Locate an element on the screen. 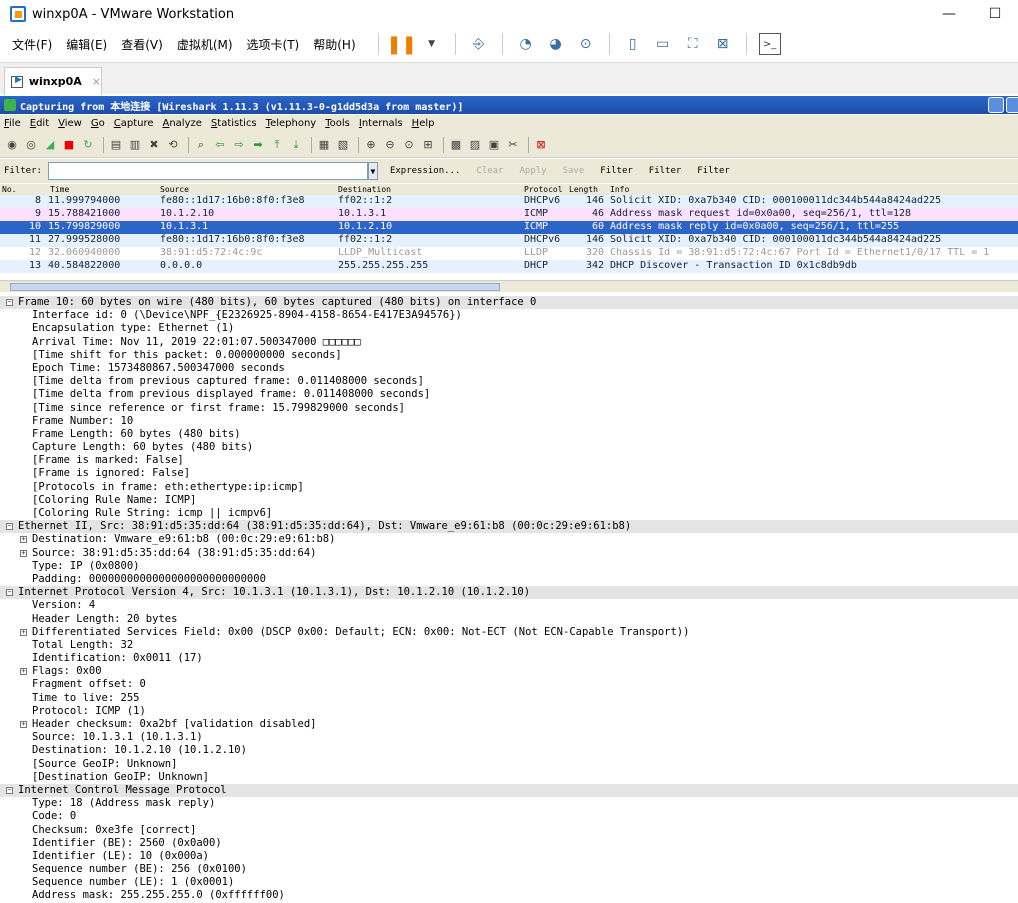 The height and width of the screenshot is (903, 1018). save-file-icon: ▥ is located at coordinates (135, 145).